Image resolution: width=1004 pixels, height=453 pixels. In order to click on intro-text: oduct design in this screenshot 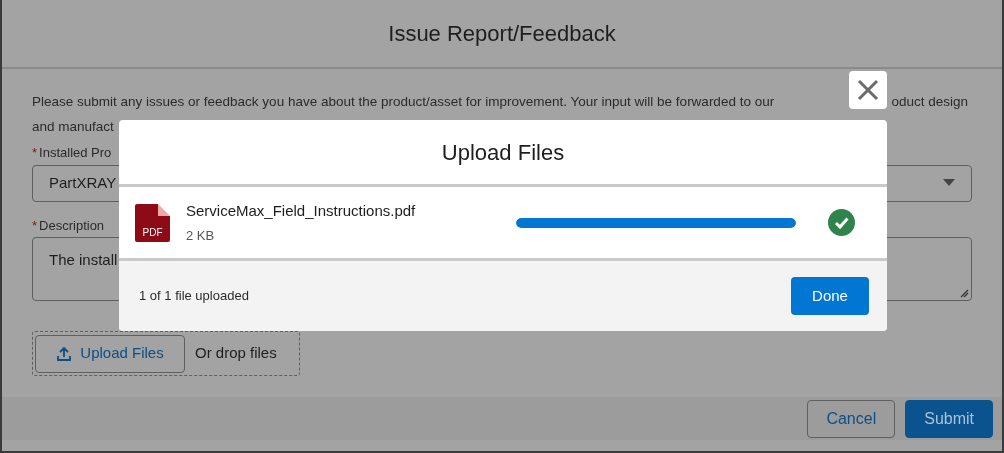, I will do `click(929, 102)`.